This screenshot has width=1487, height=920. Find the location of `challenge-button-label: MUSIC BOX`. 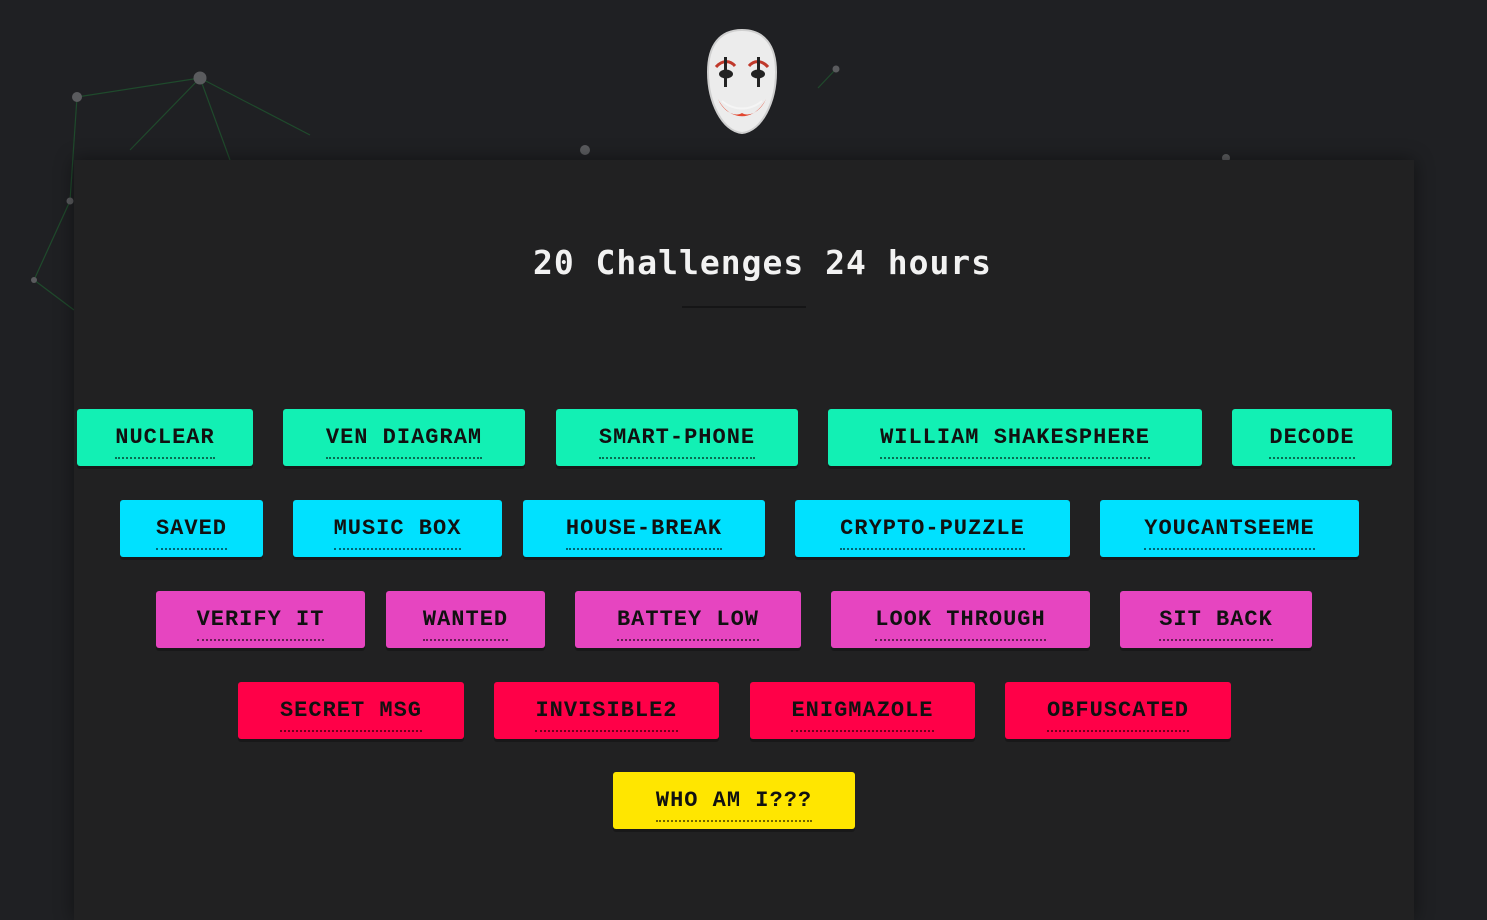

challenge-button-label: MUSIC BOX is located at coordinates (397, 533).